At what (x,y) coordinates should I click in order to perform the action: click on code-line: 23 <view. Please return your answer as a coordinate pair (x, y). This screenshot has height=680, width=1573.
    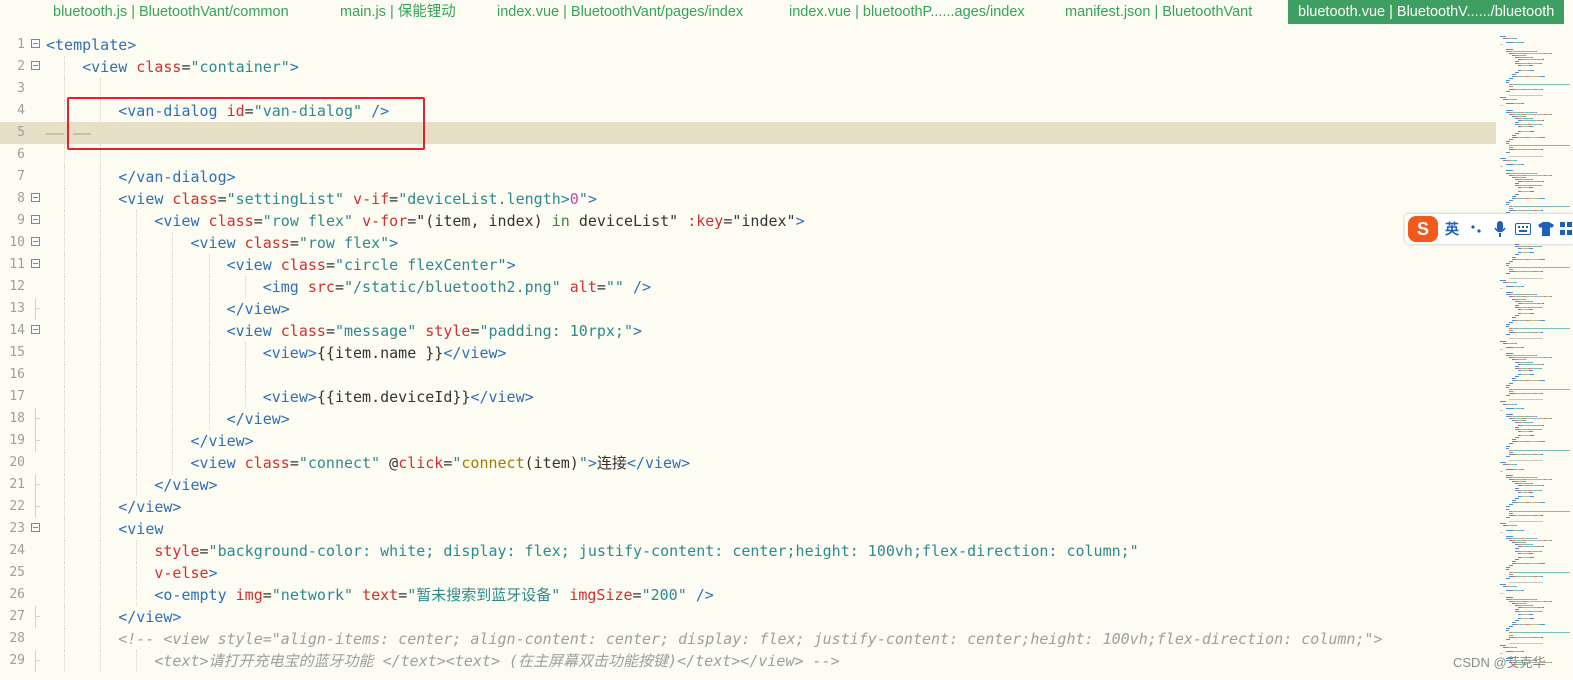
    Looking at the image, I should click on (748, 529).